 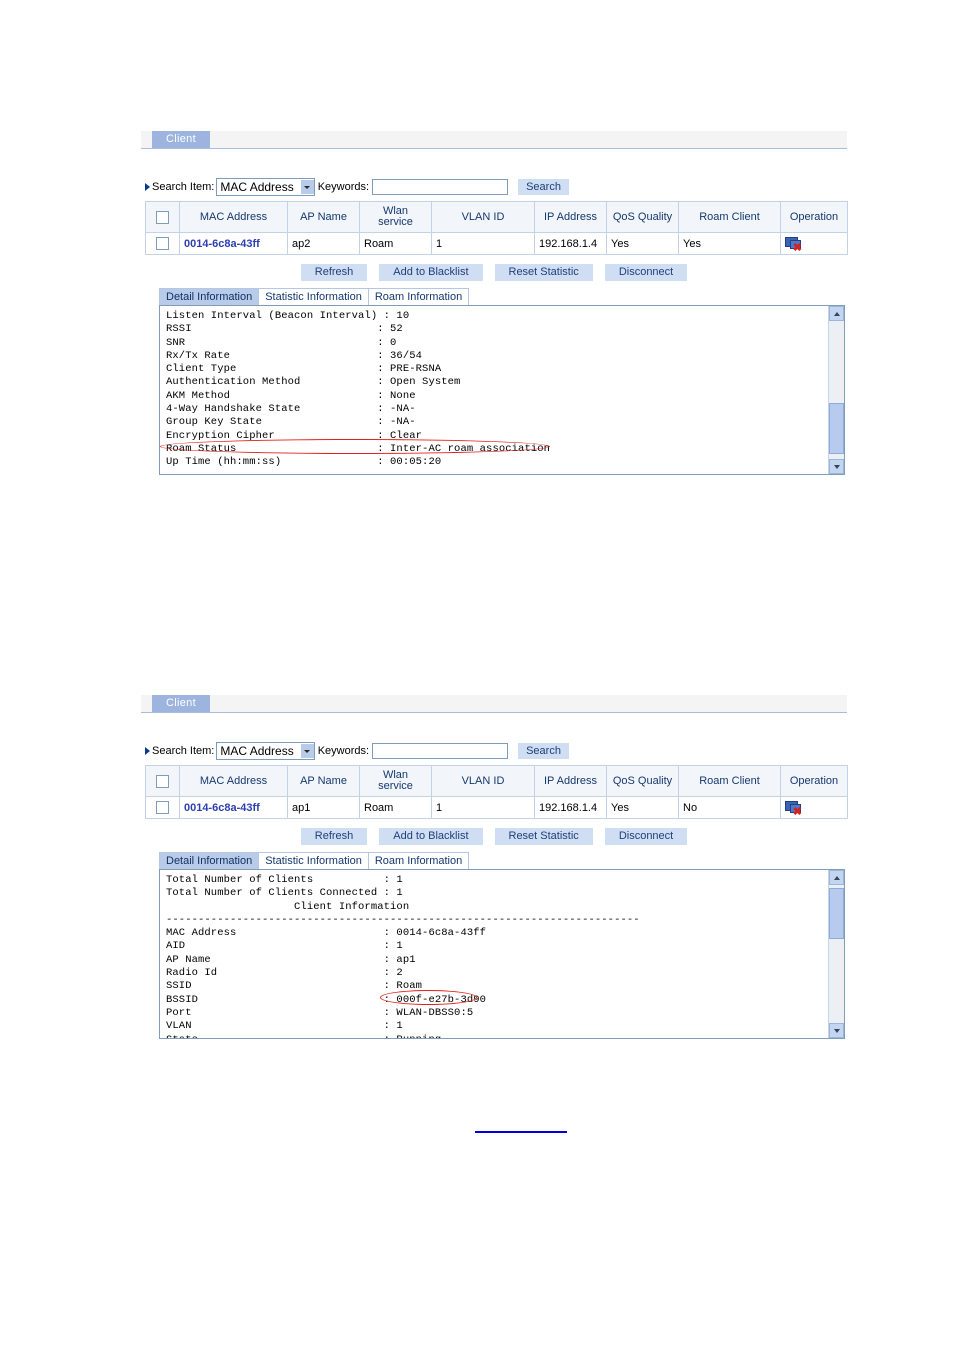 What do you see at coordinates (642, 781) in the screenshot?
I see `col-qos-quality: QoS Quality` at bounding box center [642, 781].